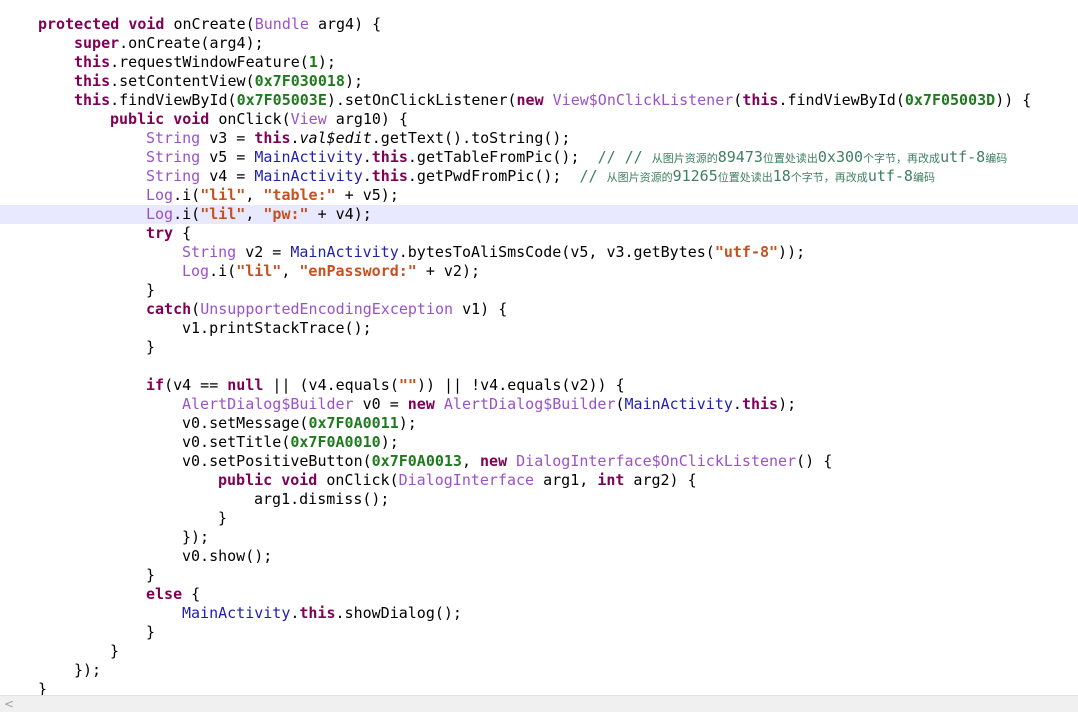 This screenshot has height=712, width=1078. Describe the element at coordinates (539, 24) in the screenshot. I see `code-line: protected void onCreate(Bundle arg4) {` at that location.